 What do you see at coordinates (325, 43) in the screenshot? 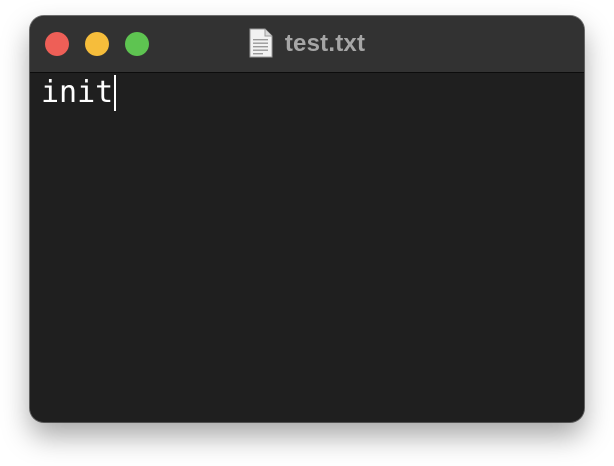
I see `window-title: test.txt` at bounding box center [325, 43].